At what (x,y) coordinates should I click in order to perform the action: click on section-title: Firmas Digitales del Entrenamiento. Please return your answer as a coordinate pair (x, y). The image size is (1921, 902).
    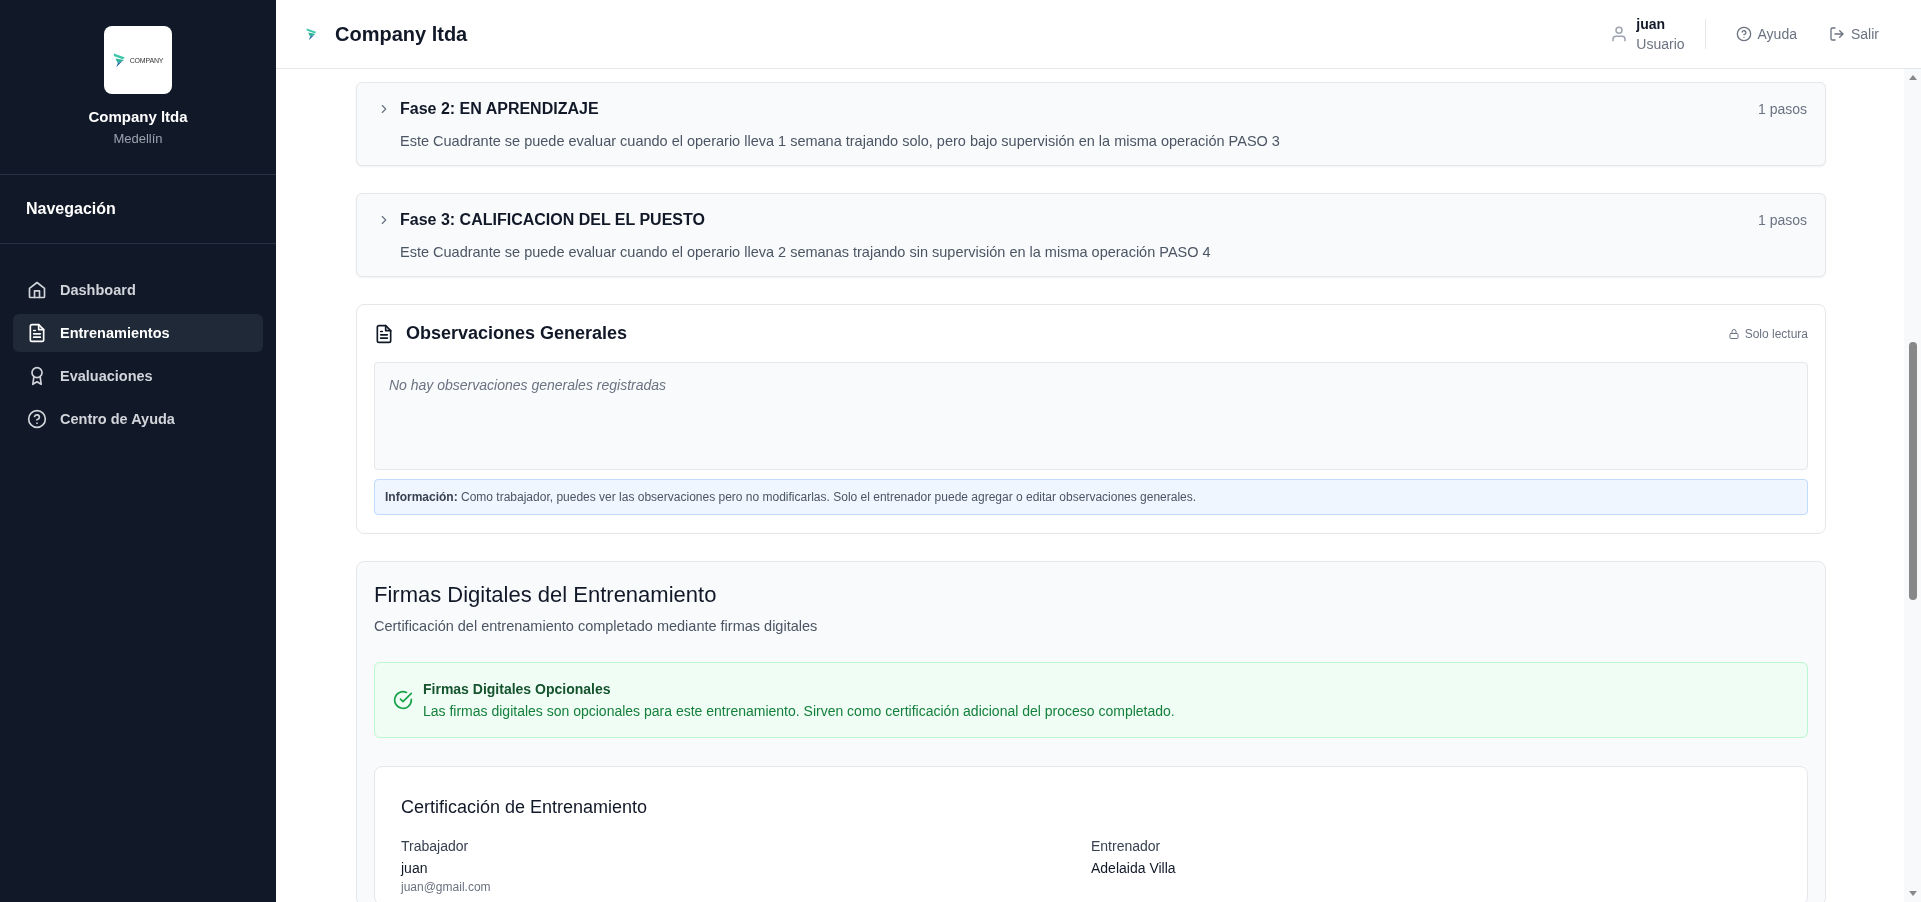
    Looking at the image, I should click on (546, 595).